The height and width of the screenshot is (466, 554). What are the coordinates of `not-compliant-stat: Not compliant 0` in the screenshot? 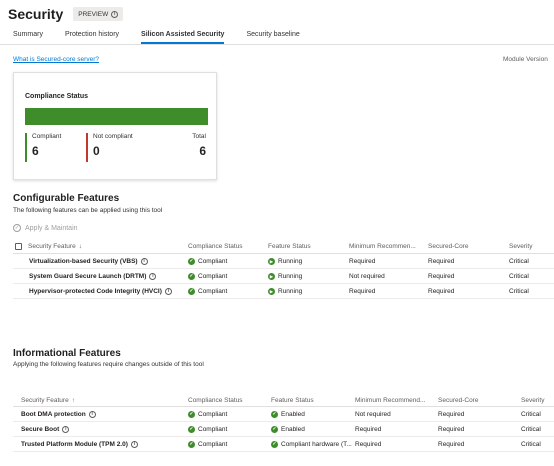 It's located at (109, 147).